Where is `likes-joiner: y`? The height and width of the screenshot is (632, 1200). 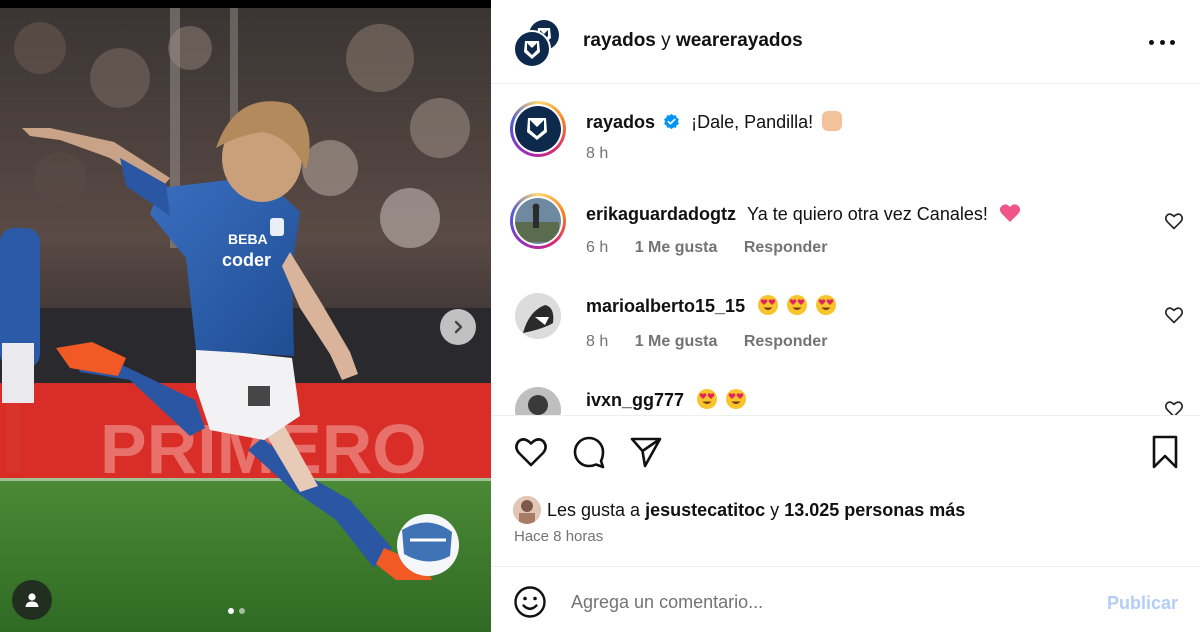
likes-joiner: y is located at coordinates (775, 509).